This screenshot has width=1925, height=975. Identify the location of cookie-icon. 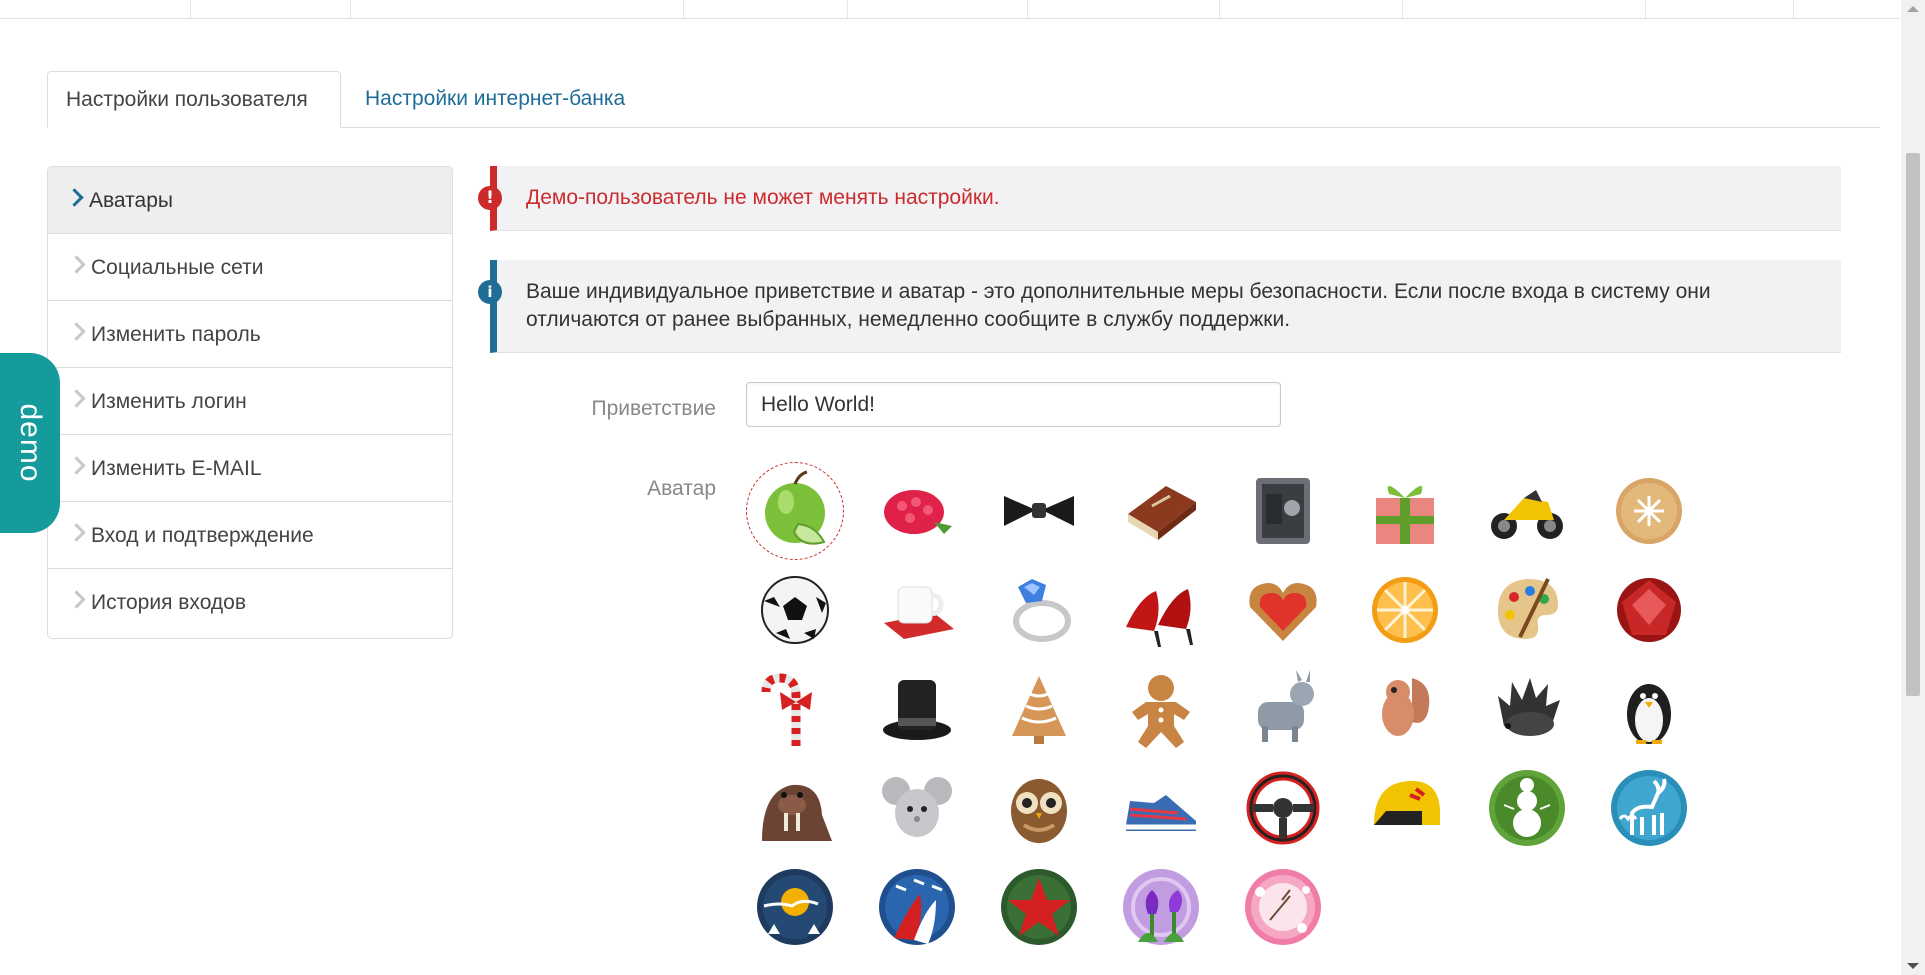
(1649, 511).